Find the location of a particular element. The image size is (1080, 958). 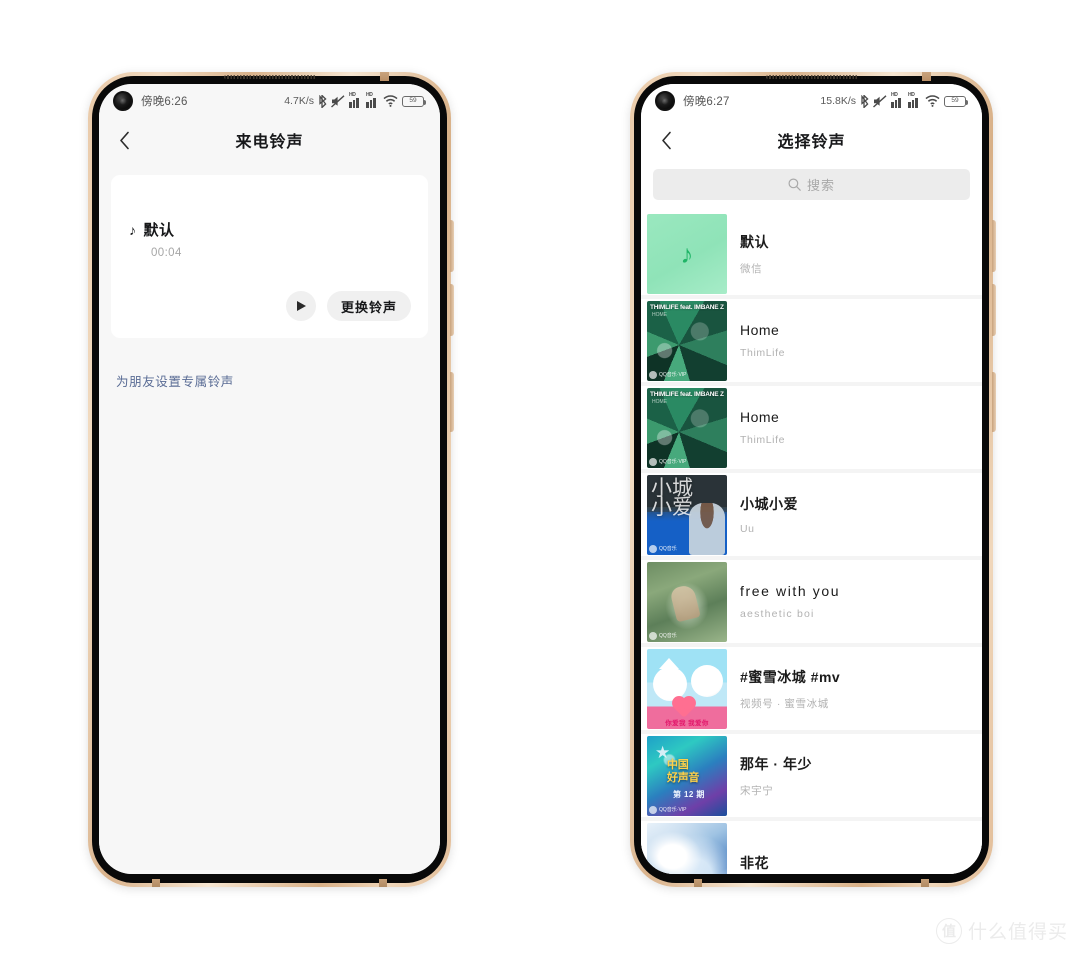

album-art-calligraphy: 小城 小爱 is located at coordinates (672, 497).